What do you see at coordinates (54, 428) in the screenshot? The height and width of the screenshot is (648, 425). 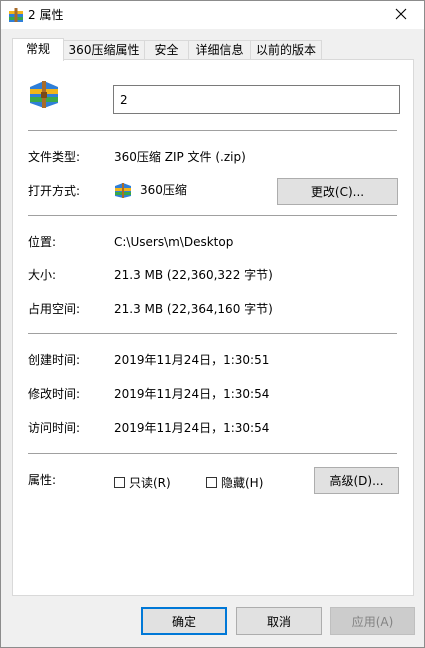 I see `accessed-label: 访问时间:` at bounding box center [54, 428].